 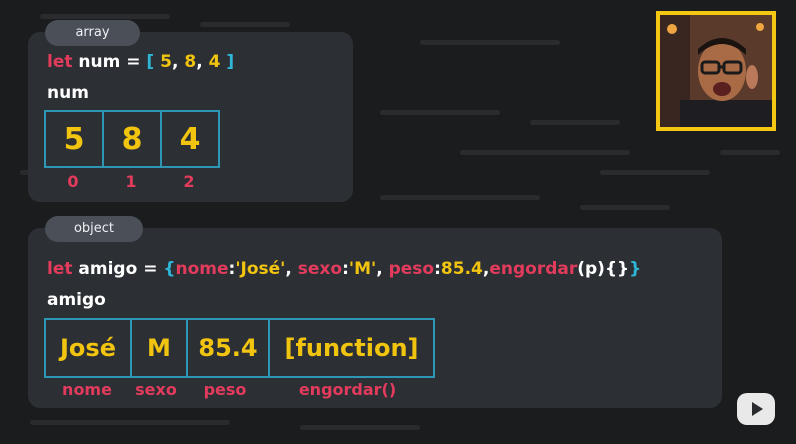 I want to click on code-key: nome, so click(x=202, y=269).